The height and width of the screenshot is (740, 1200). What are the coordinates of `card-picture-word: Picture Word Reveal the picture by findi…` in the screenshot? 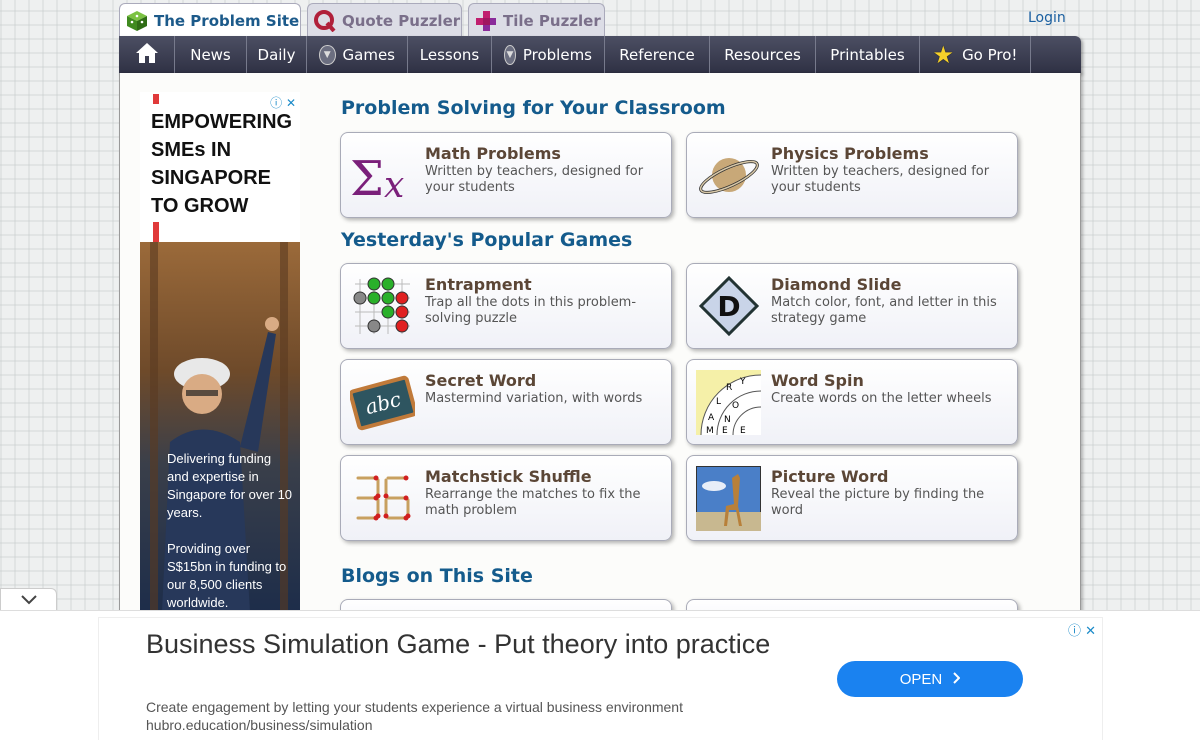 It's located at (852, 498).